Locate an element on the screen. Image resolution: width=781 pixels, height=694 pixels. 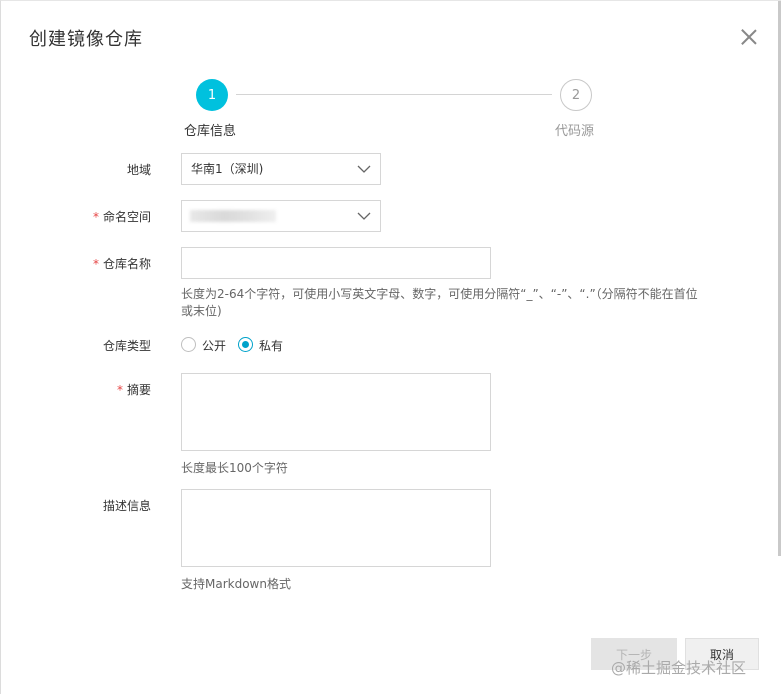
region-value: 华南1（深圳) is located at coordinates (227, 169).